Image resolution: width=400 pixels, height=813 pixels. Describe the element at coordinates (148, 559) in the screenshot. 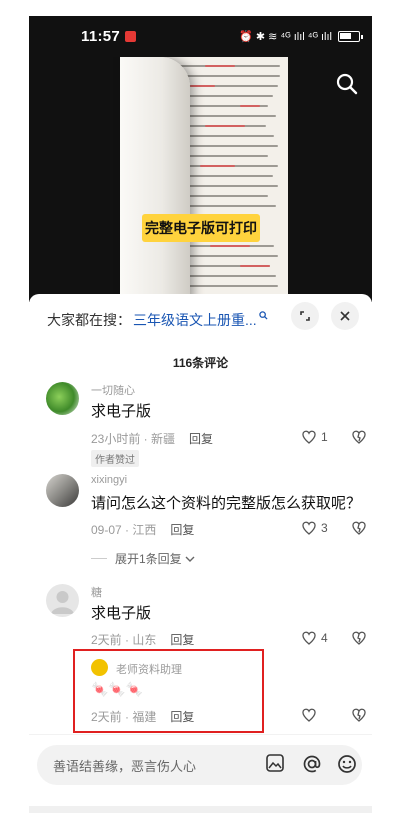

I see `expand-replies-label: 展开1条回复` at that location.